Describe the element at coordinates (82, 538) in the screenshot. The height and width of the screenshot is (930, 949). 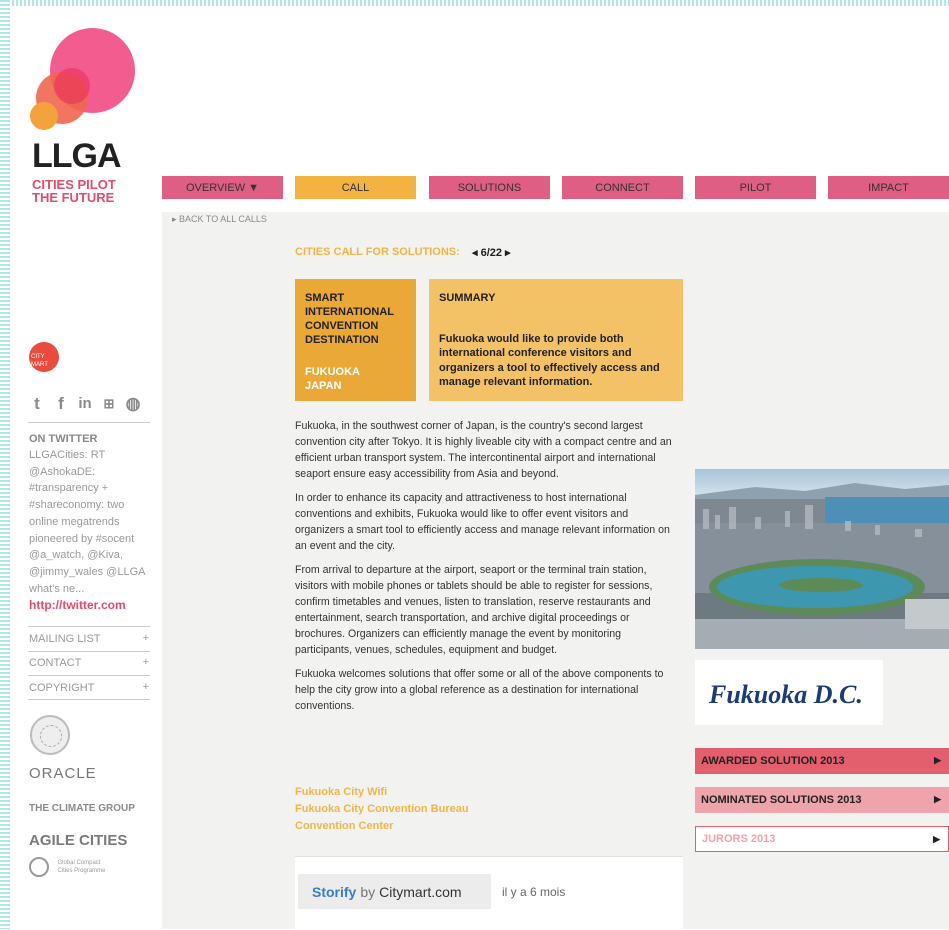
I see `tweet-line: pioneered by #socent` at that location.